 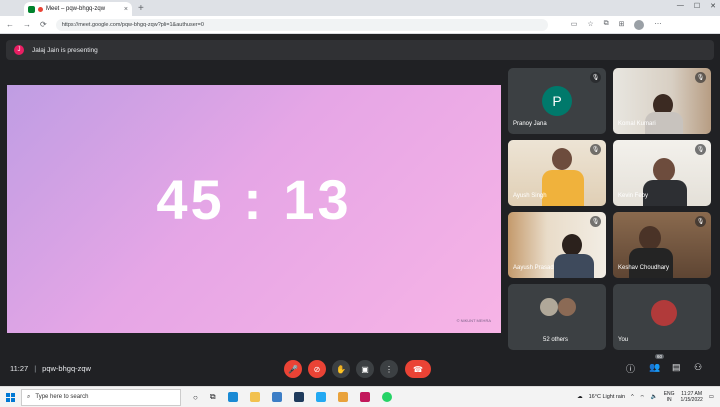 I want to click on language-indicator: ENG IN, so click(x=669, y=397).